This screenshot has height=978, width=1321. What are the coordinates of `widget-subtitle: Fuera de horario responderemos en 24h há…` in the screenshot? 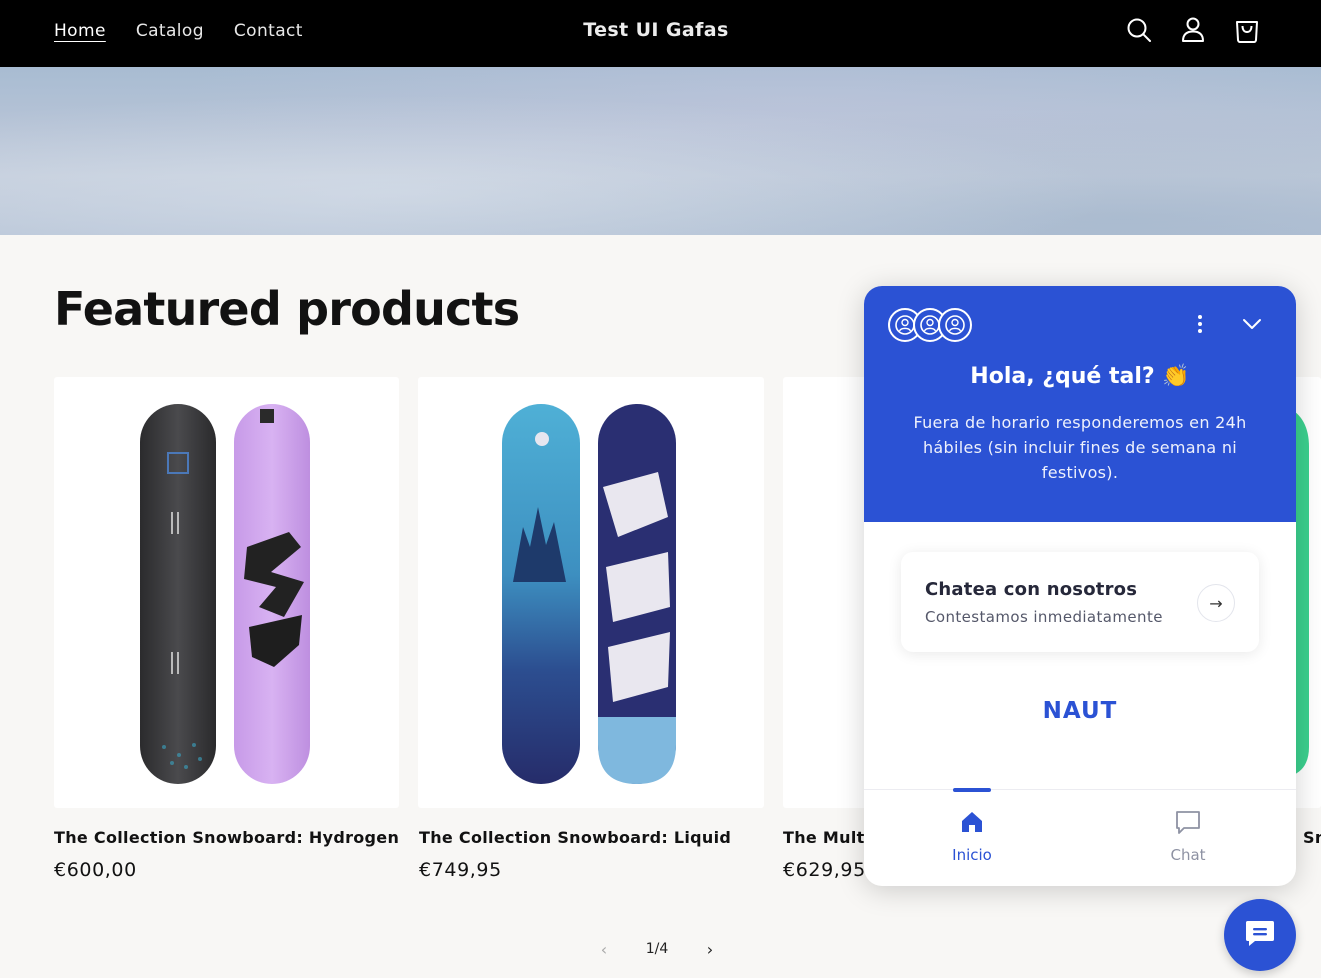 It's located at (1080, 447).